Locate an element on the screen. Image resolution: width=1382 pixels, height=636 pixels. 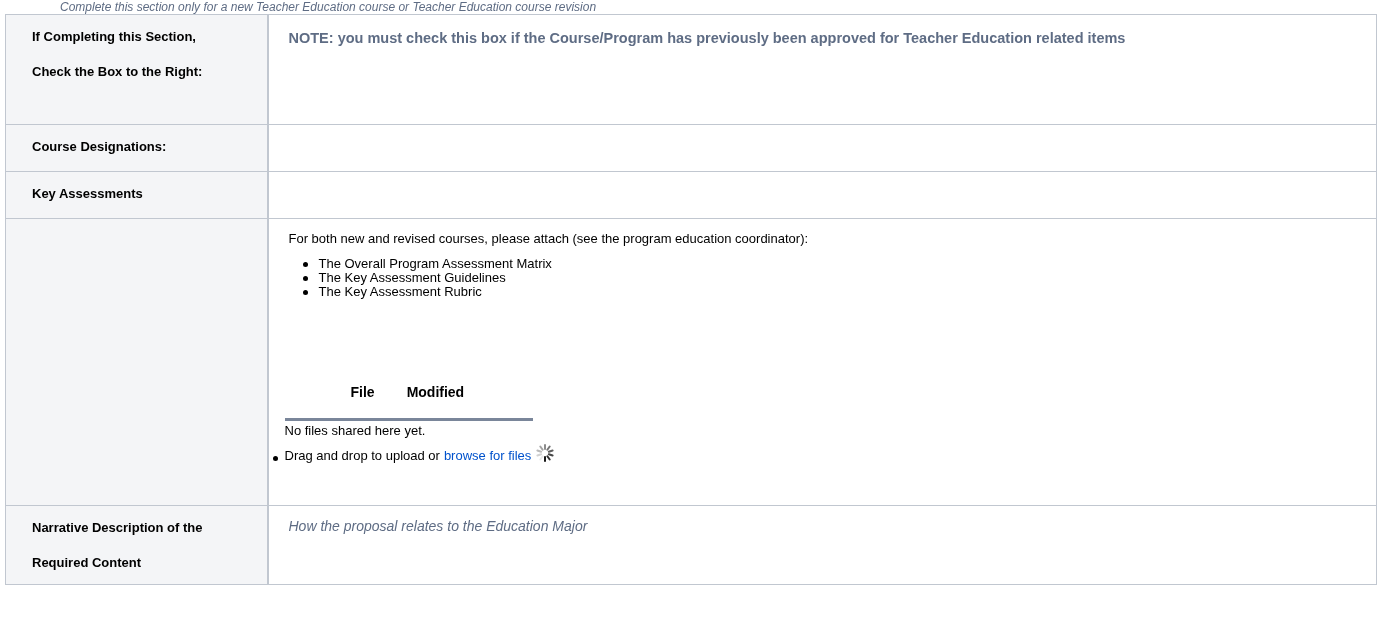
row-label: If Completing this Section, is located at coordinates (114, 37).